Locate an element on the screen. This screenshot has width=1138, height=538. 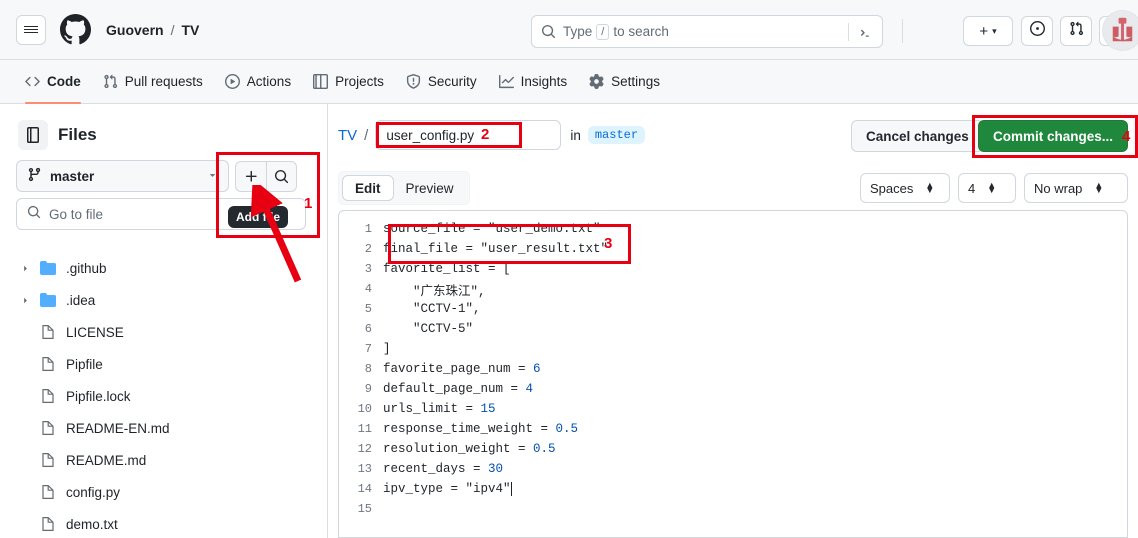
branch-selector: master is located at coordinates (122, 176).